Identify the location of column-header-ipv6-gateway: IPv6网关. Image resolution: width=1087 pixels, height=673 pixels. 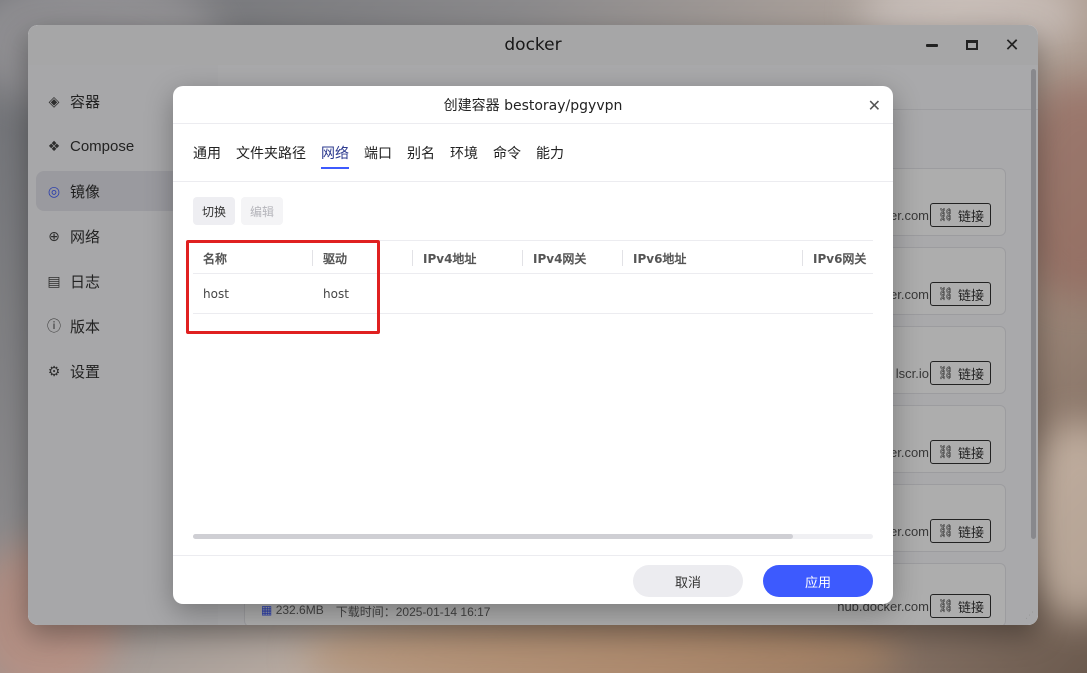
(839, 258).